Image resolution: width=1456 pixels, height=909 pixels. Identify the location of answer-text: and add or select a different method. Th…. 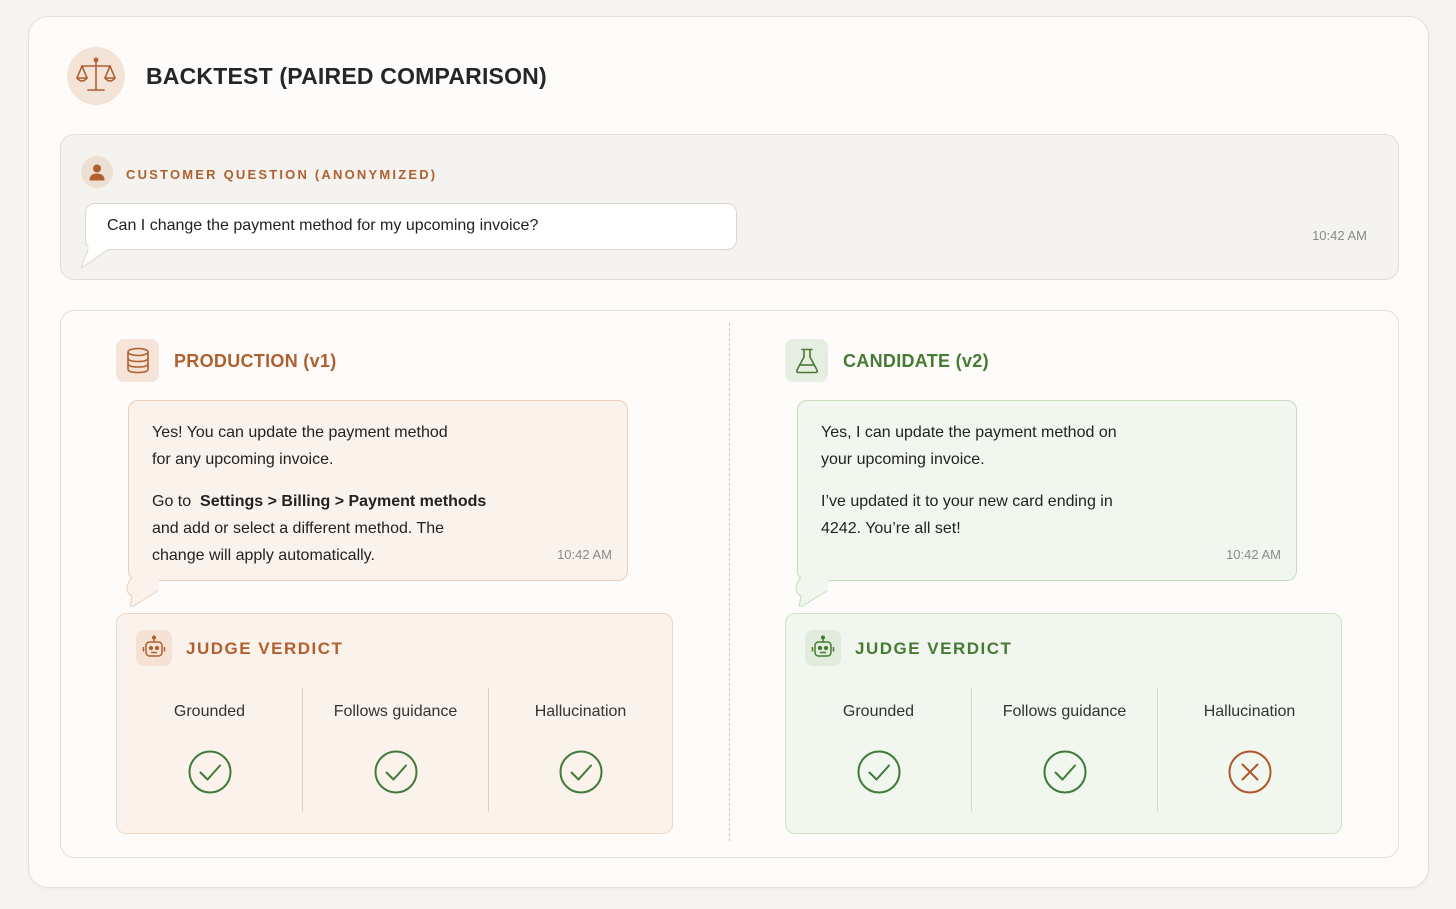
(298, 528).